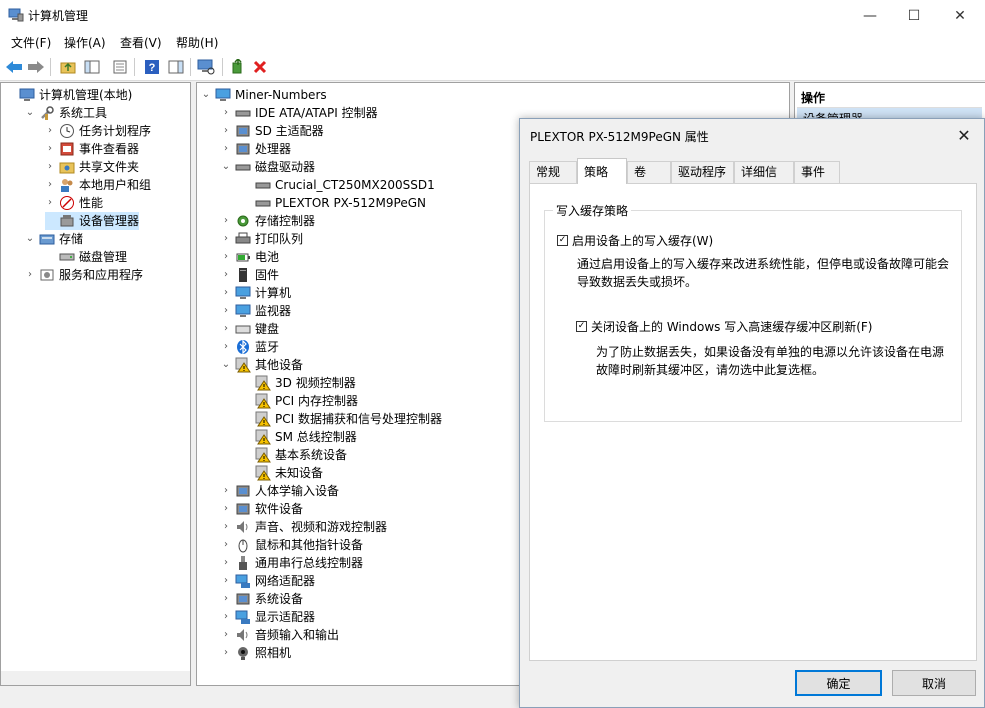 The height and width of the screenshot is (708, 985). What do you see at coordinates (98, 185) in the screenshot?
I see `tree-local-users-groups: › 本地用户和组` at bounding box center [98, 185].